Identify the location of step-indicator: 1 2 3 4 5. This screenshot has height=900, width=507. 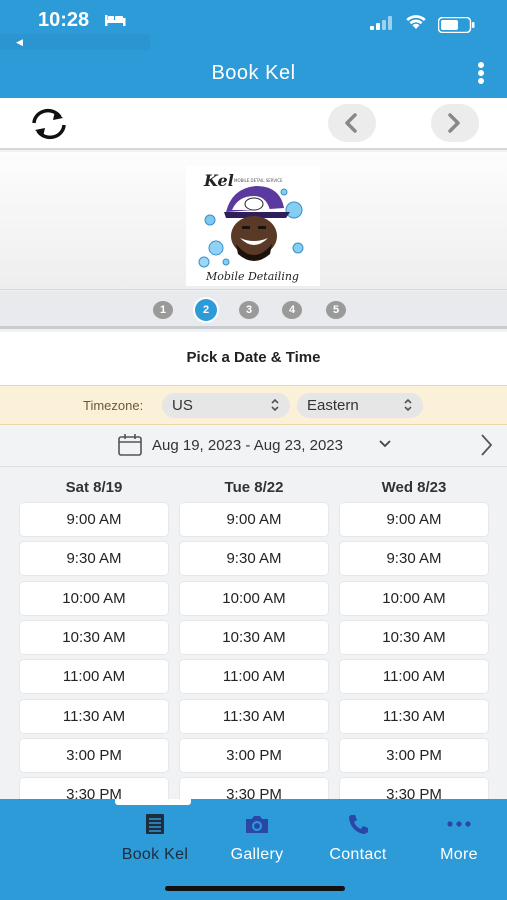
(253, 310).